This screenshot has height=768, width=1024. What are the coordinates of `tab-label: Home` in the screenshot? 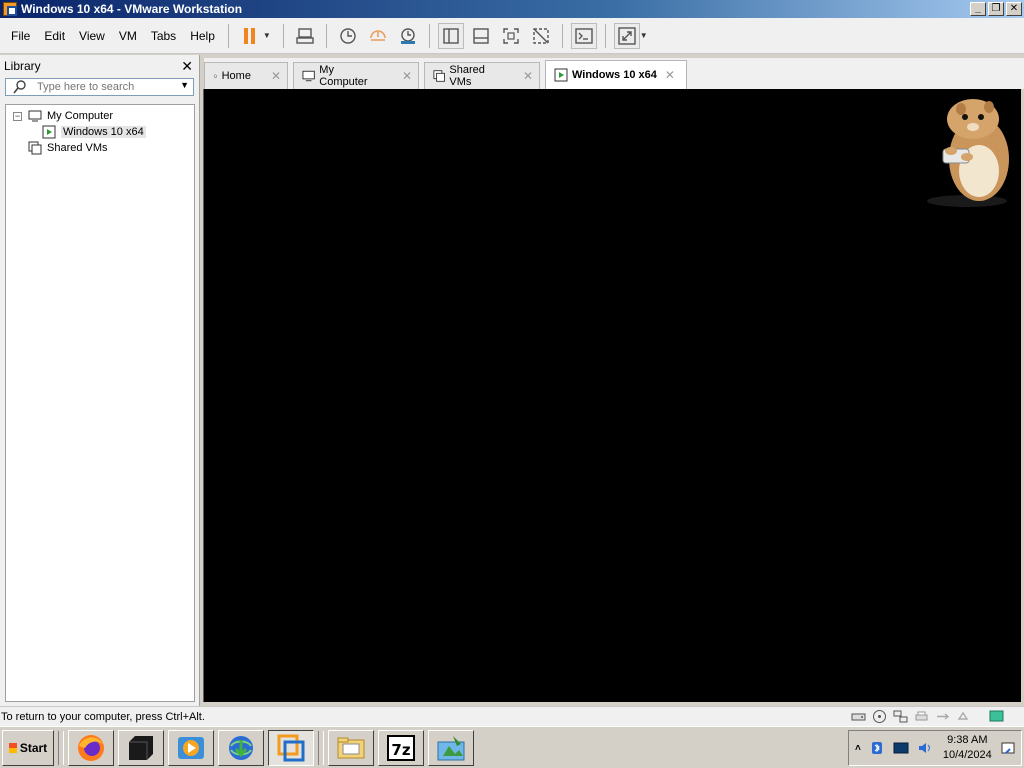 It's located at (236, 76).